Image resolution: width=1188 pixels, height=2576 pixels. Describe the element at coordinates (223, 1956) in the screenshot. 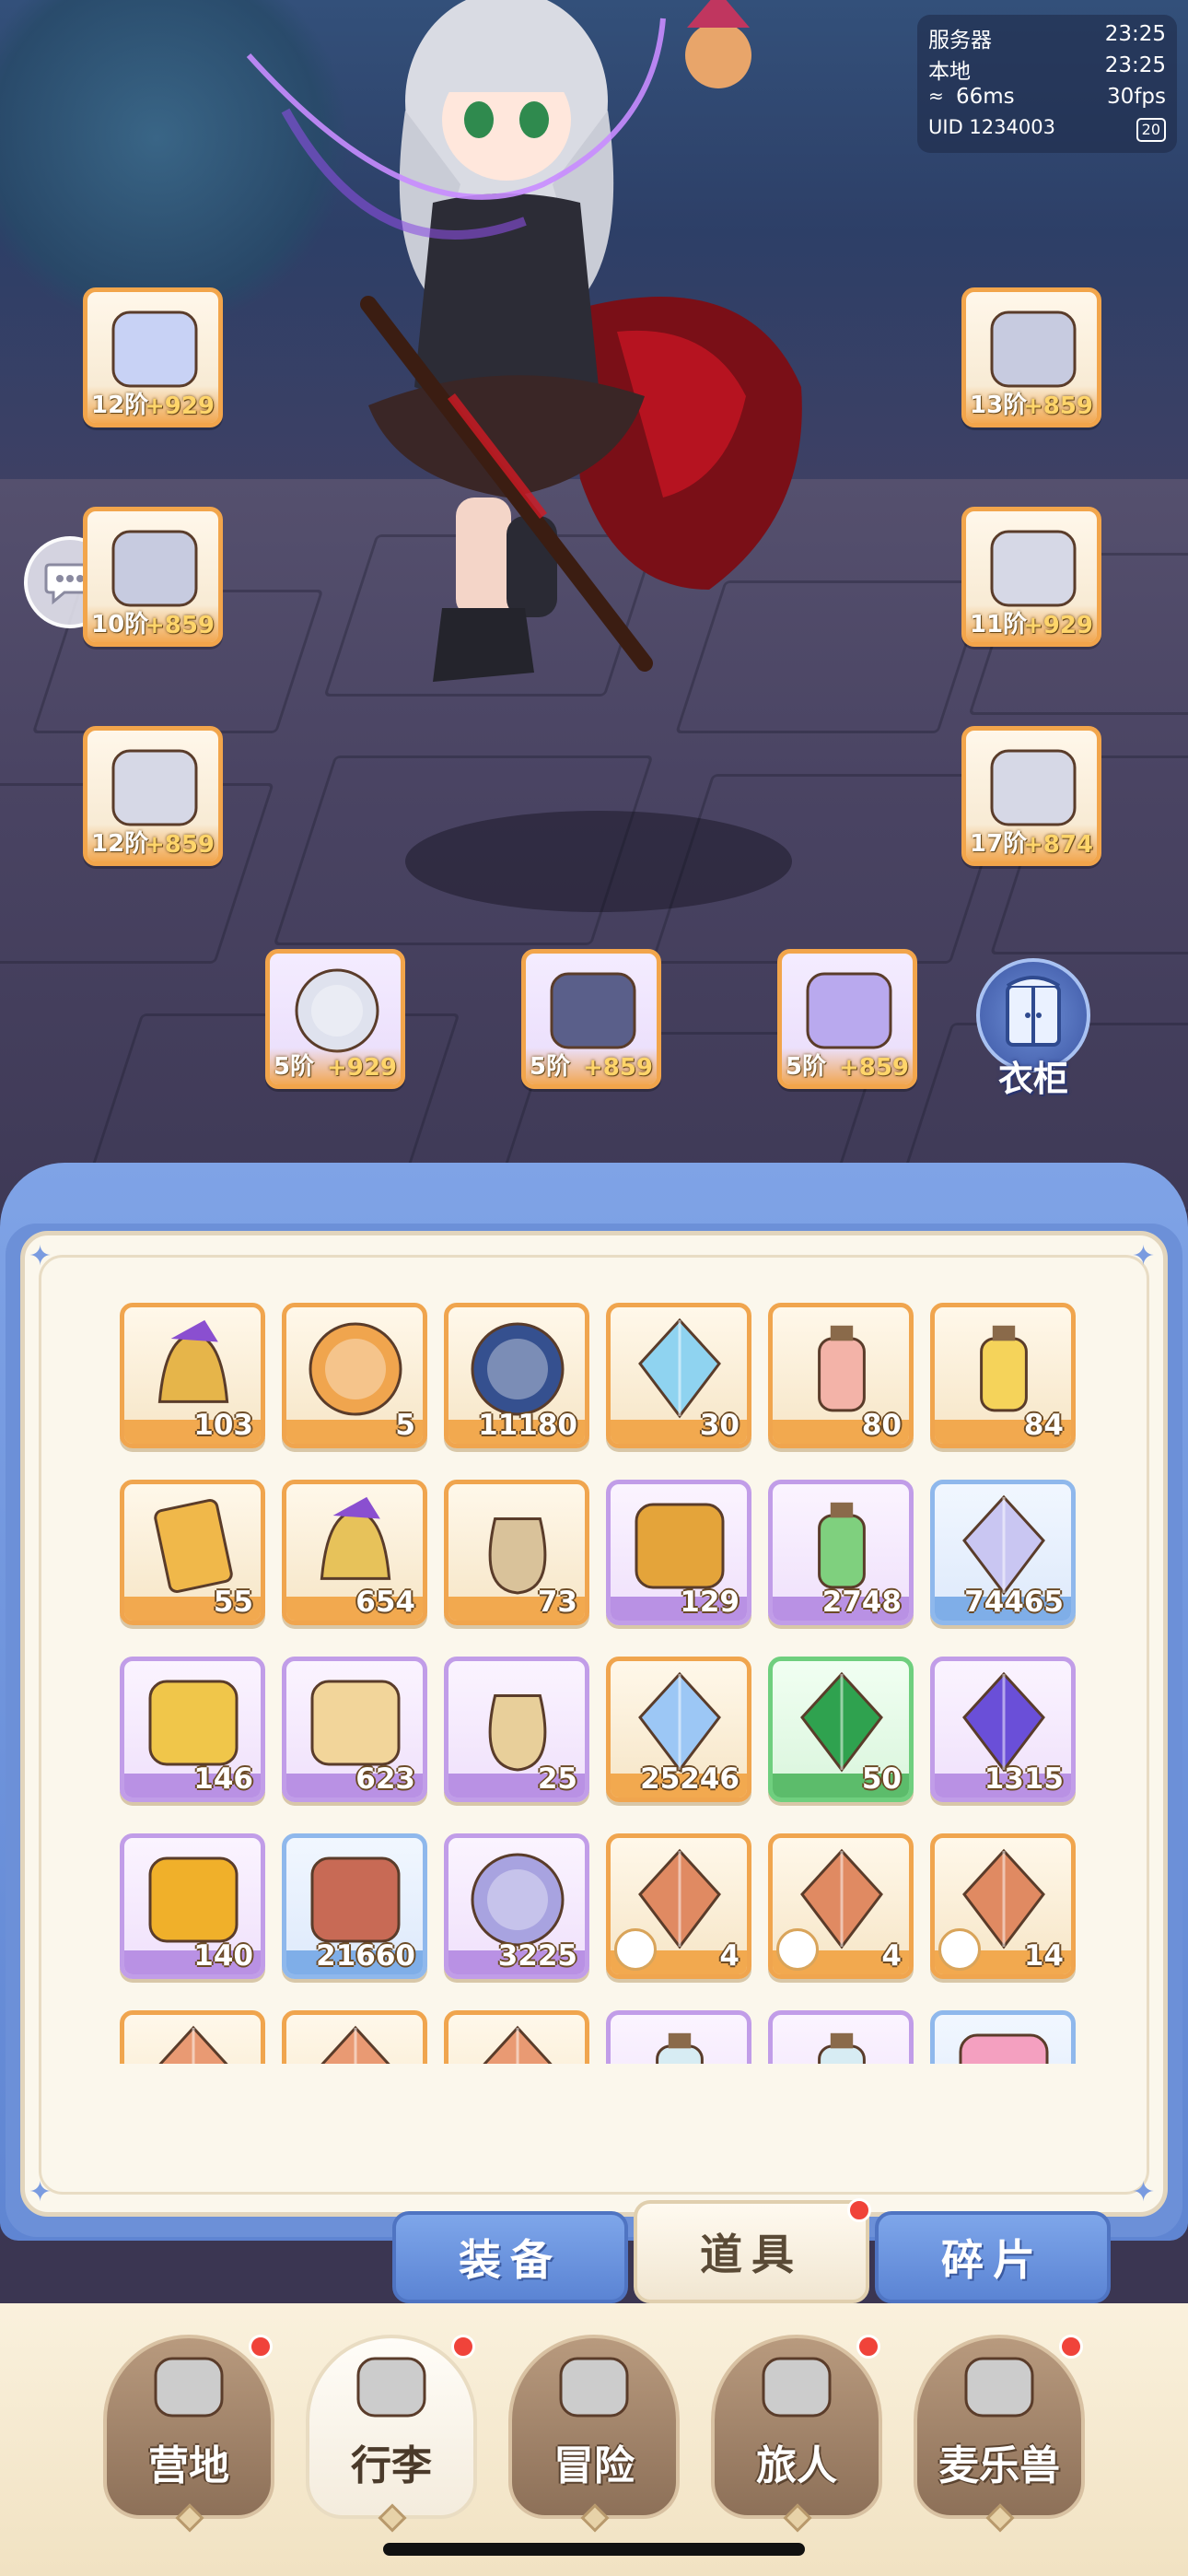

I see `item-count: 140` at that location.